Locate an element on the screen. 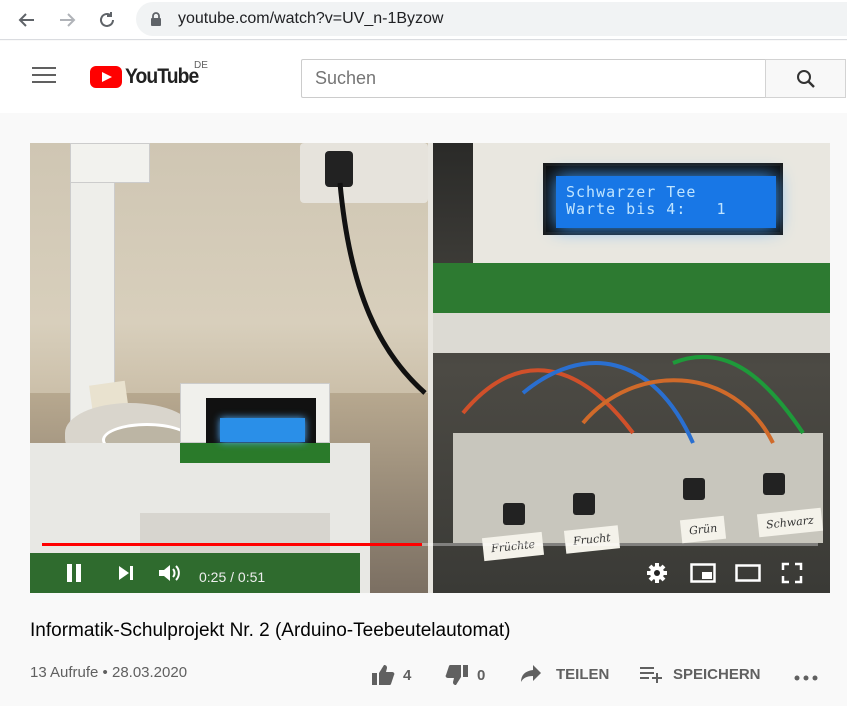 This screenshot has width=847, height=706. thumbs-up-icon is located at coordinates (383, 675).